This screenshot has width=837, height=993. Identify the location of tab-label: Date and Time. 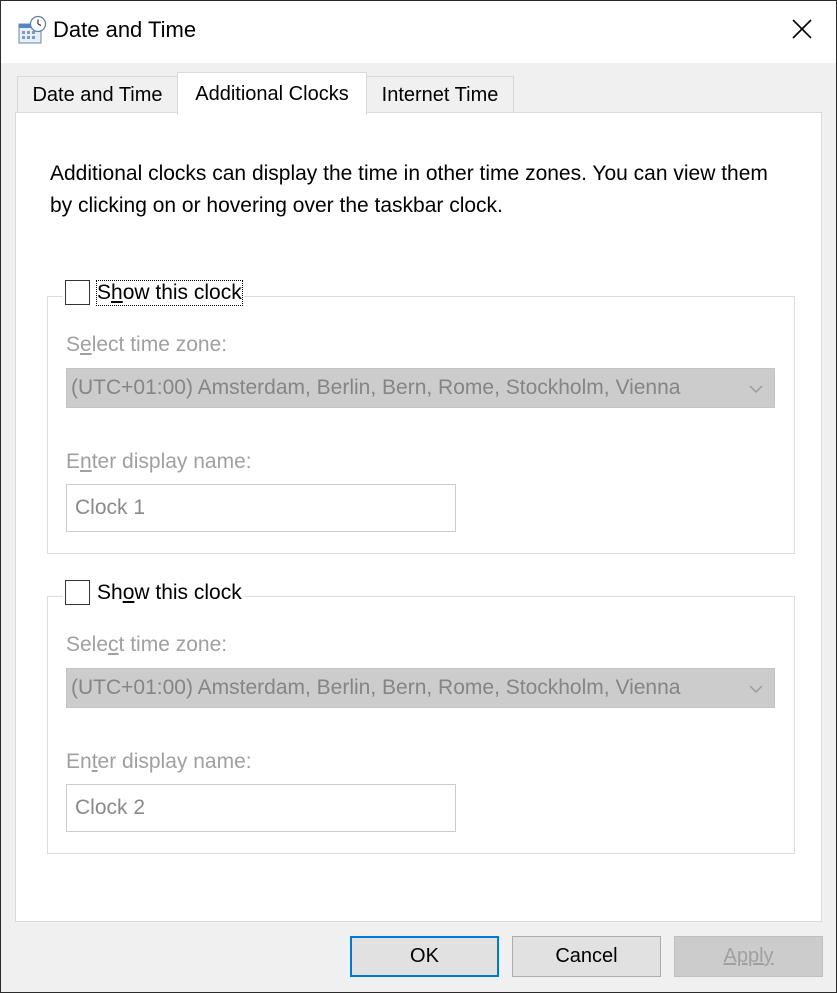
(97, 95).